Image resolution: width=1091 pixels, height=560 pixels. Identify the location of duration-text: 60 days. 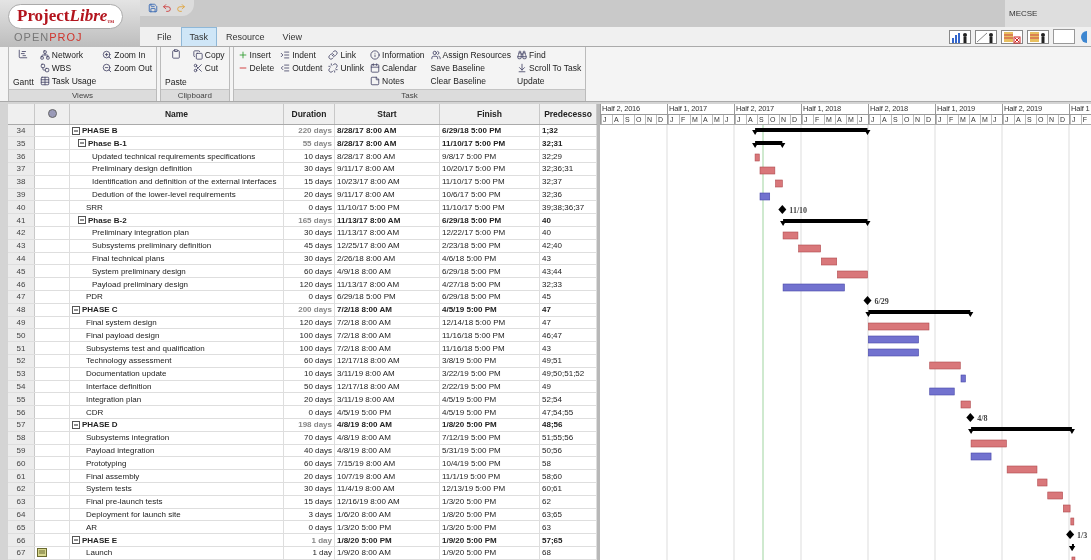
(317, 271).